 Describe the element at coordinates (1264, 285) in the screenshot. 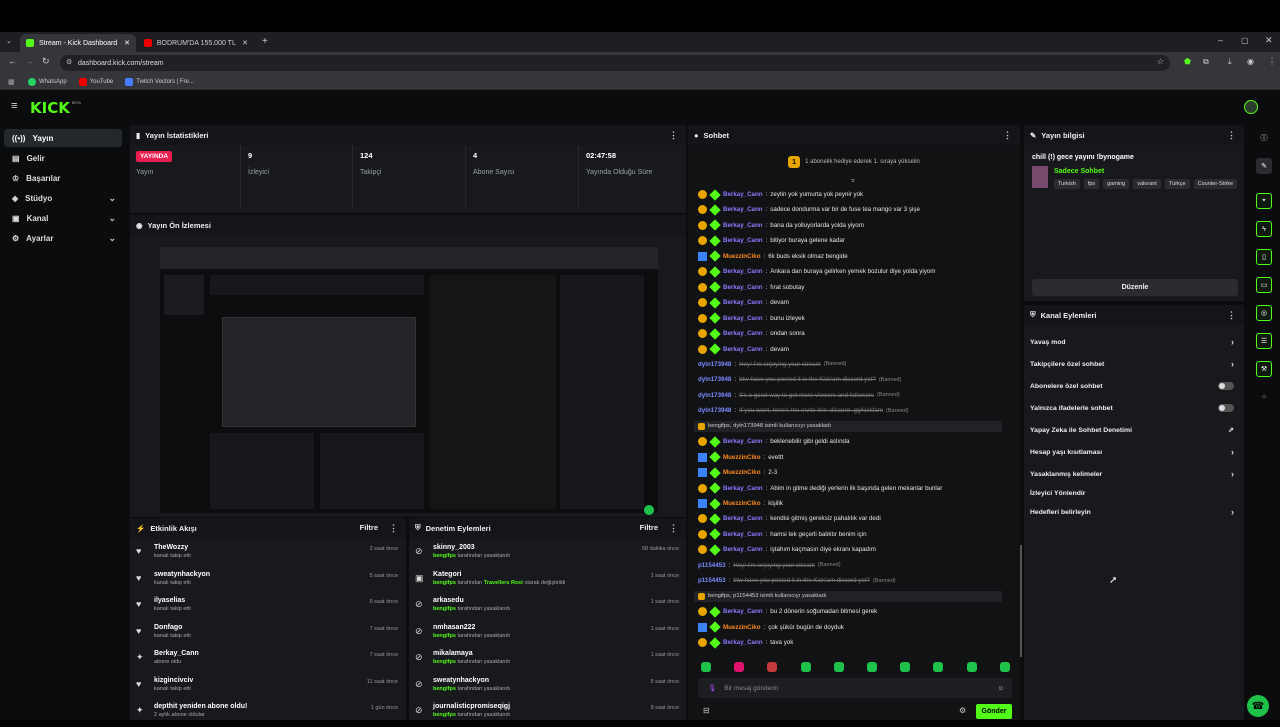

I see `chat-icon: ▭` at that location.